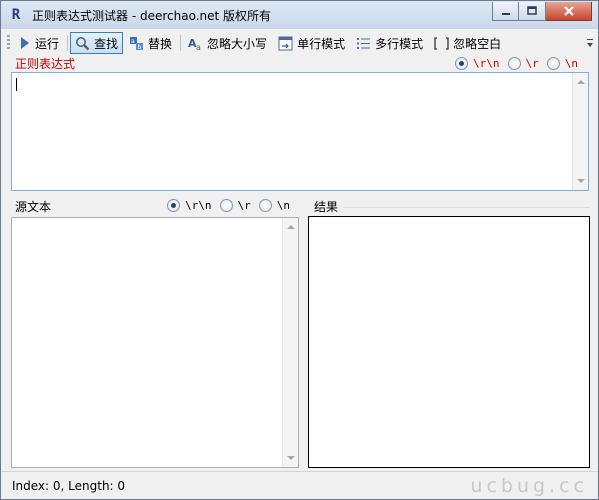  What do you see at coordinates (237, 43) in the screenshot?
I see `ignore-case-button-label: 忽略大小写` at bounding box center [237, 43].